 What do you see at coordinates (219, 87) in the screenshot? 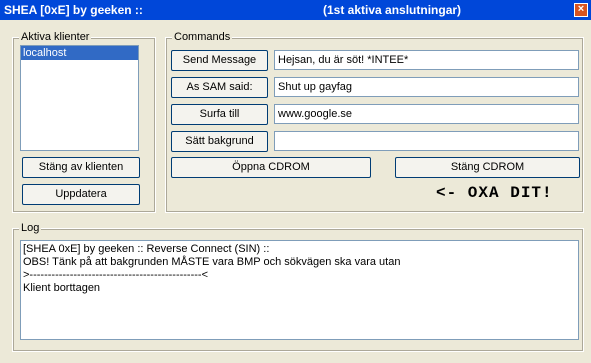
I see `as-sam-said-button: As SAM said:` at bounding box center [219, 87].